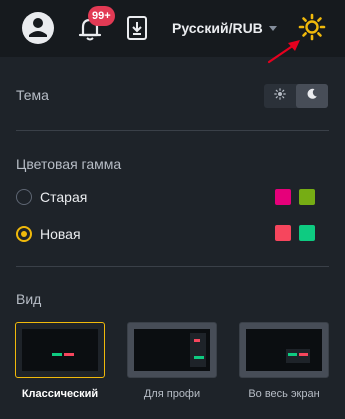 This screenshot has height=419, width=345. I want to click on moon-icon, so click(312, 96).